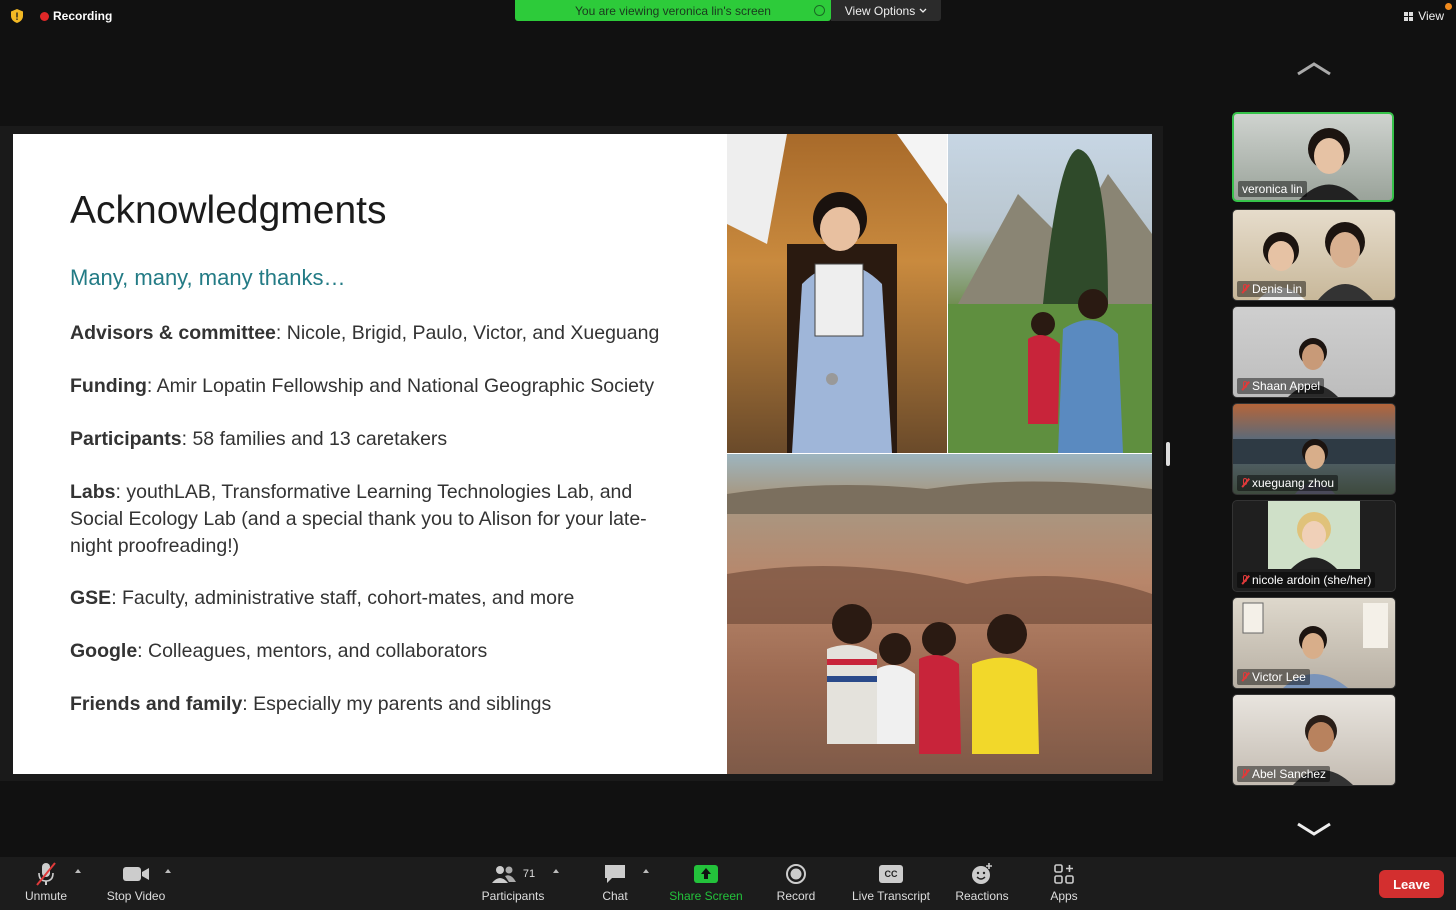  What do you see at coordinates (228, 210) in the screenshot?
I see `slide-title: Acknowledgments` at bounding box center [228, 210].